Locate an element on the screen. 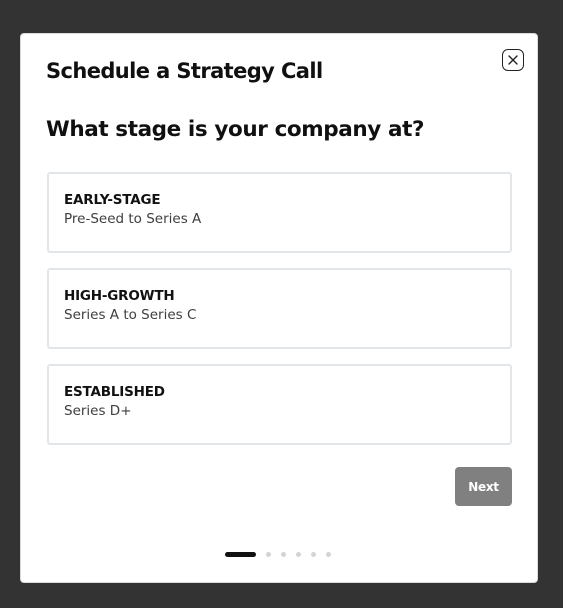  close-button is located at coordinates (513, 60).